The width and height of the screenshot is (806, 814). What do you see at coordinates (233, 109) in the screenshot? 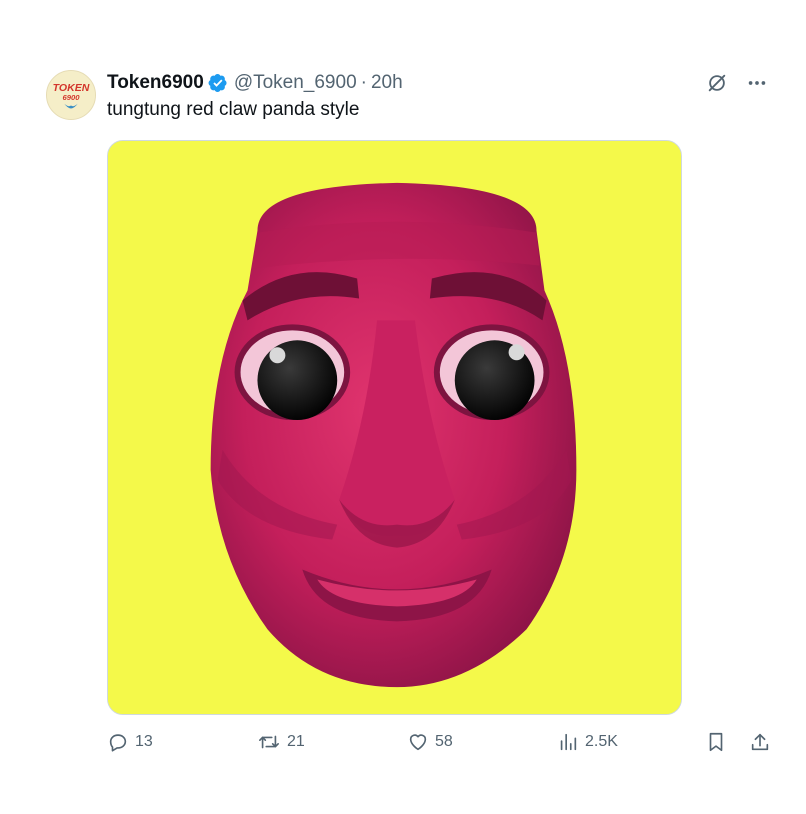
I see `tweet-text: tungtung red claw panda style` at bounding box center [233, 109].